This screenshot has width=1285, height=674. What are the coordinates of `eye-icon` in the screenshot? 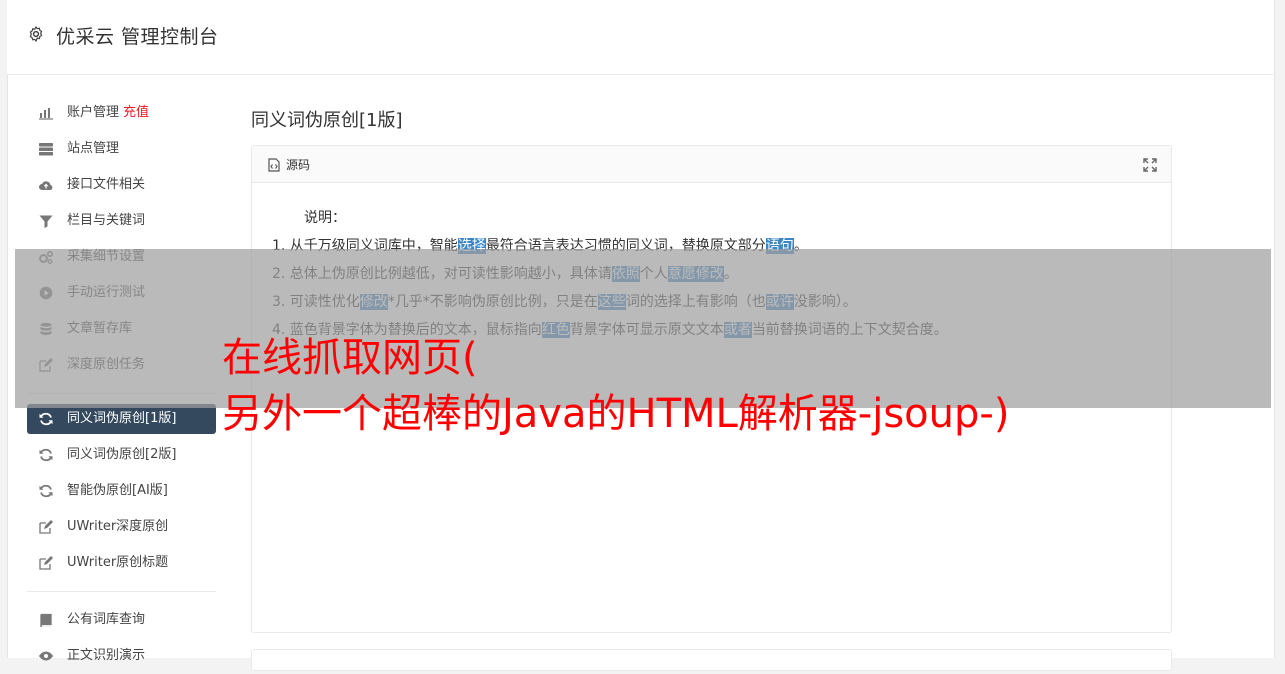 It's located at (46, 656).